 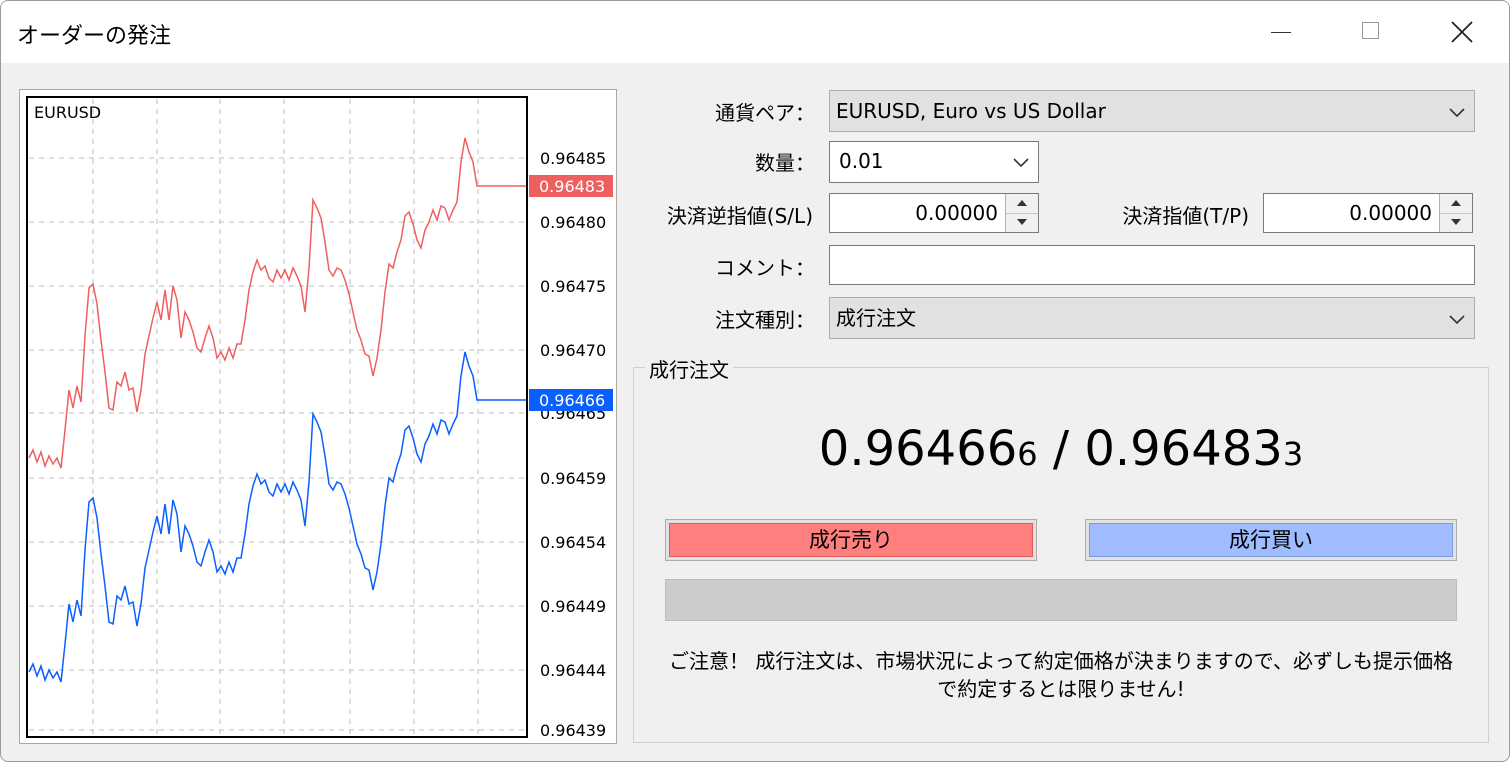 I want to click on window-title: オーダーの発注, so click(x=94, y=36).